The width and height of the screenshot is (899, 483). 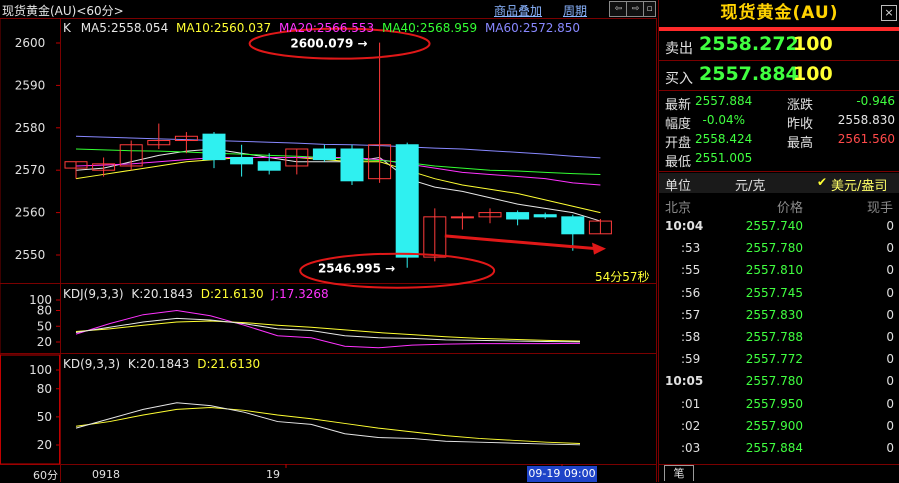 I want to click on unit-bar: 单位 元/克 ✔ 美元/盎司, so click(x=779, y=183).